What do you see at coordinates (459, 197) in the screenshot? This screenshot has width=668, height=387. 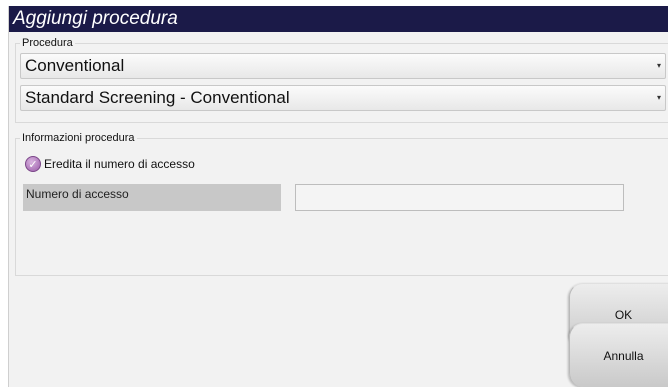 I see `accession-number-input` at bounding box center [459, 197].